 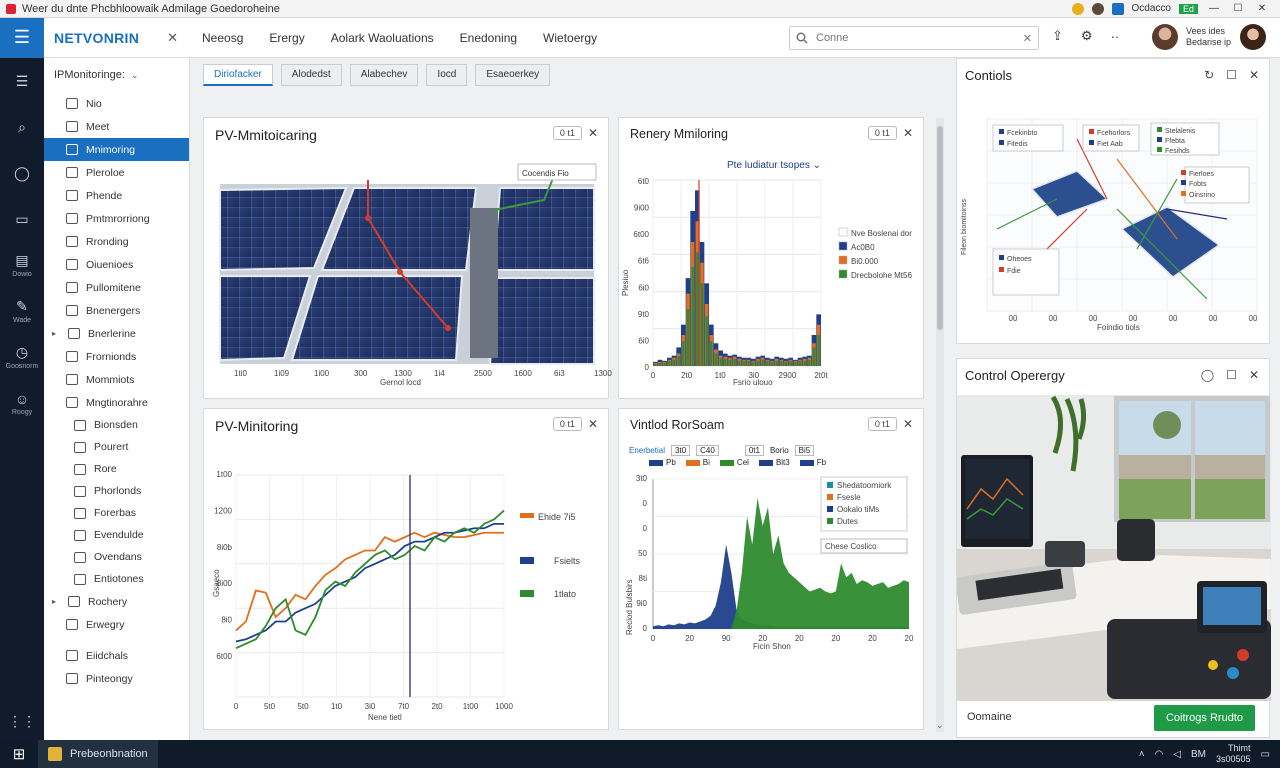 What do you see at coordinates (1253, 37) in the screenshot?
I see `avatar-secondary` at bounding box center [1253, 37].